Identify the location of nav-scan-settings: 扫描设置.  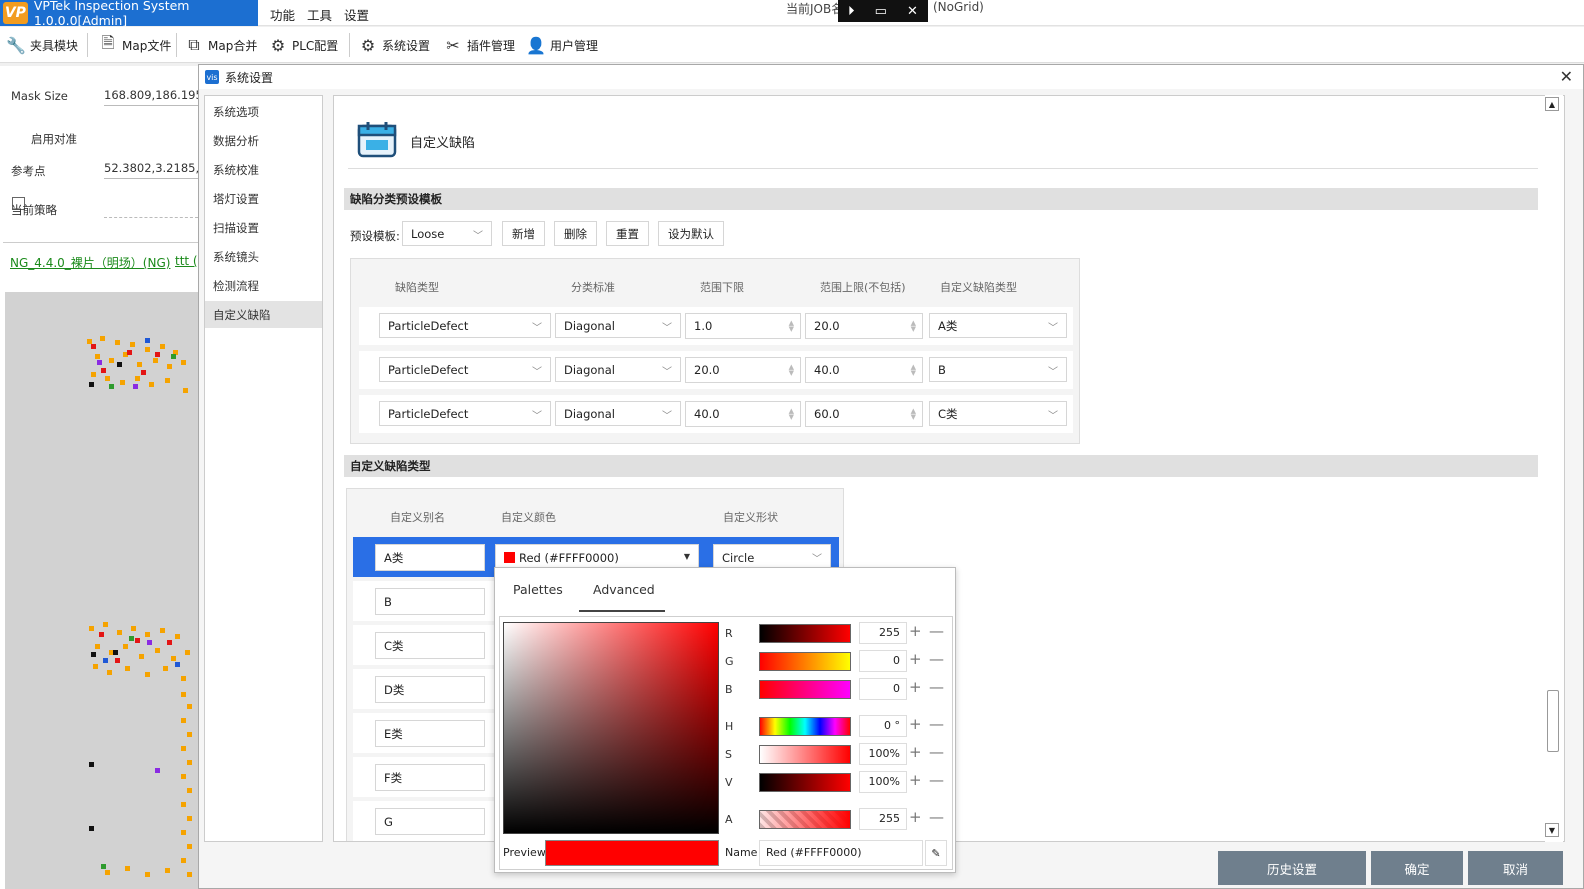
(263, 227).